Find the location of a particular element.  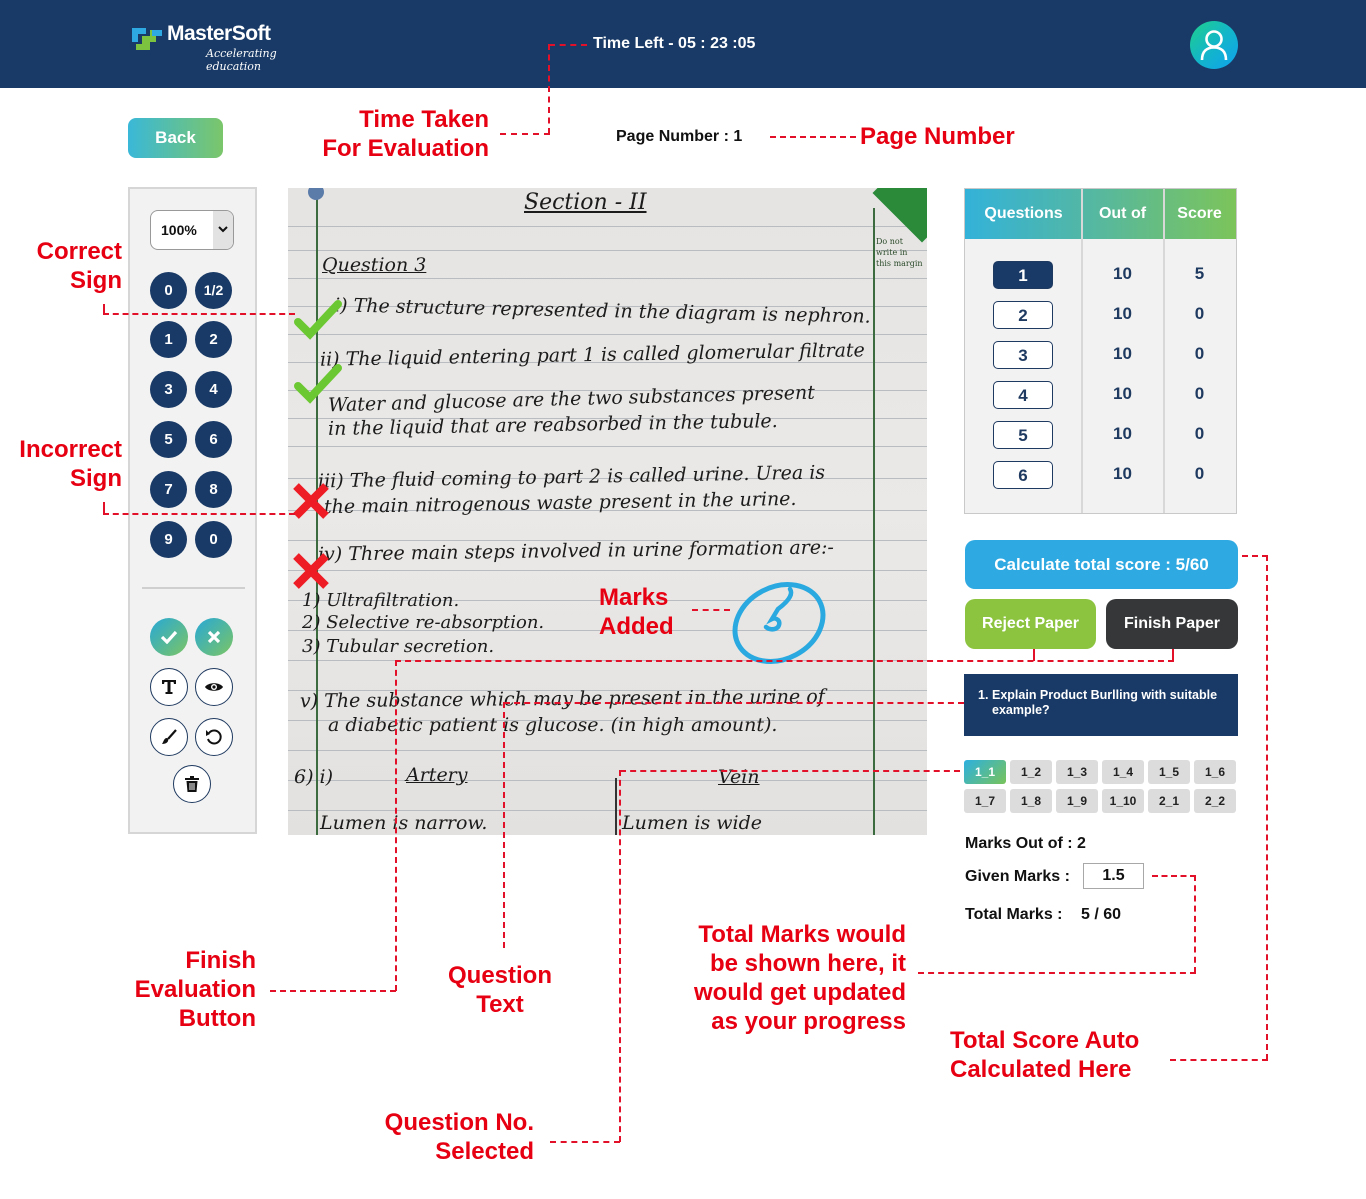

finish-paper-button: Finish Paper is located at coordinates (1172, 624).